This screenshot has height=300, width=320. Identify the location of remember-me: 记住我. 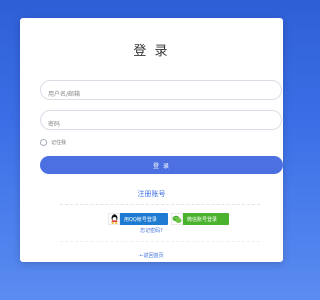
(53, 142).